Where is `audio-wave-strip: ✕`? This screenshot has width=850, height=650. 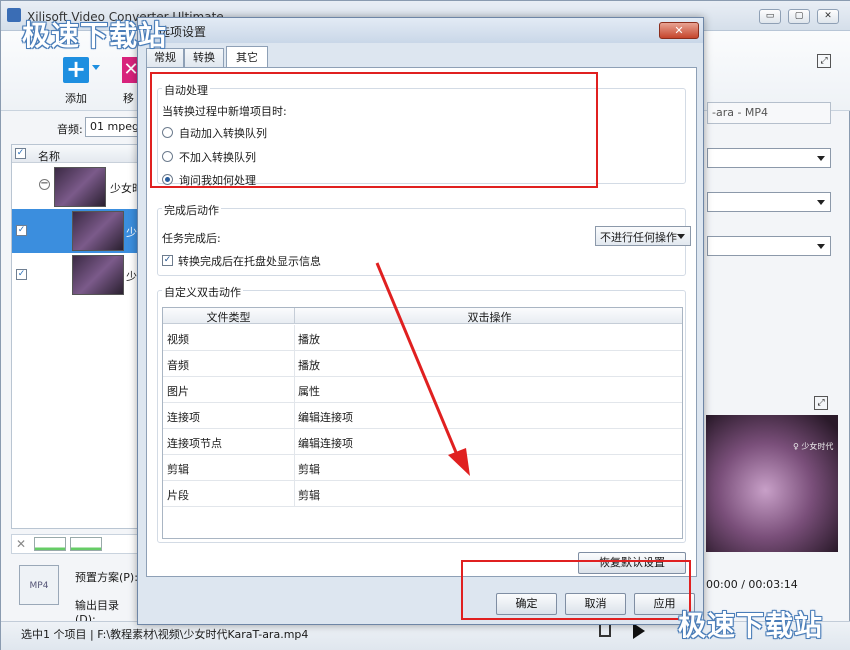 audio-wave-strip: ✕ is located at coordinates (75, 544).